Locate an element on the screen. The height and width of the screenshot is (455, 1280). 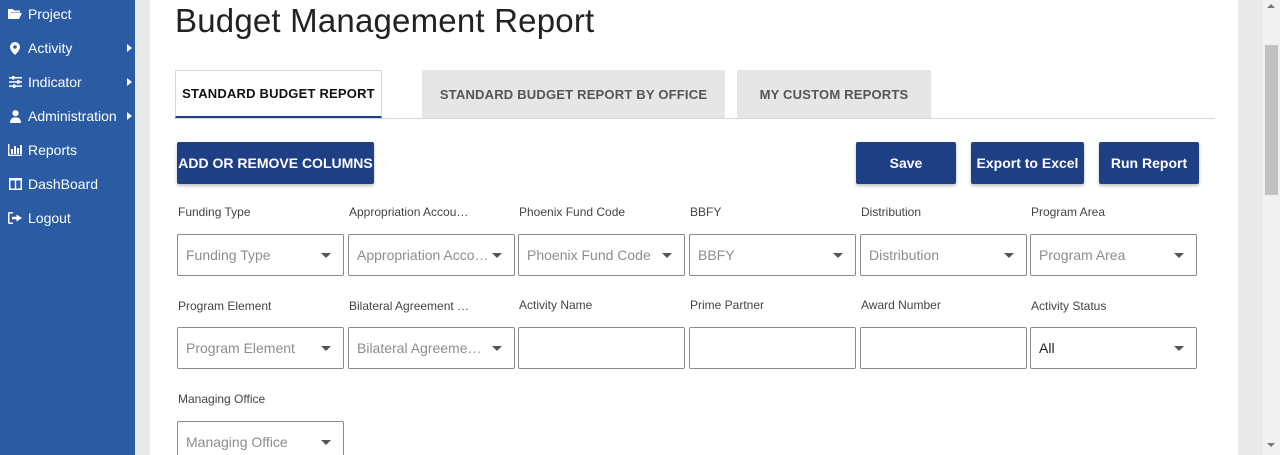
award-number-label: Award Number is located at coordinates (901, 305).